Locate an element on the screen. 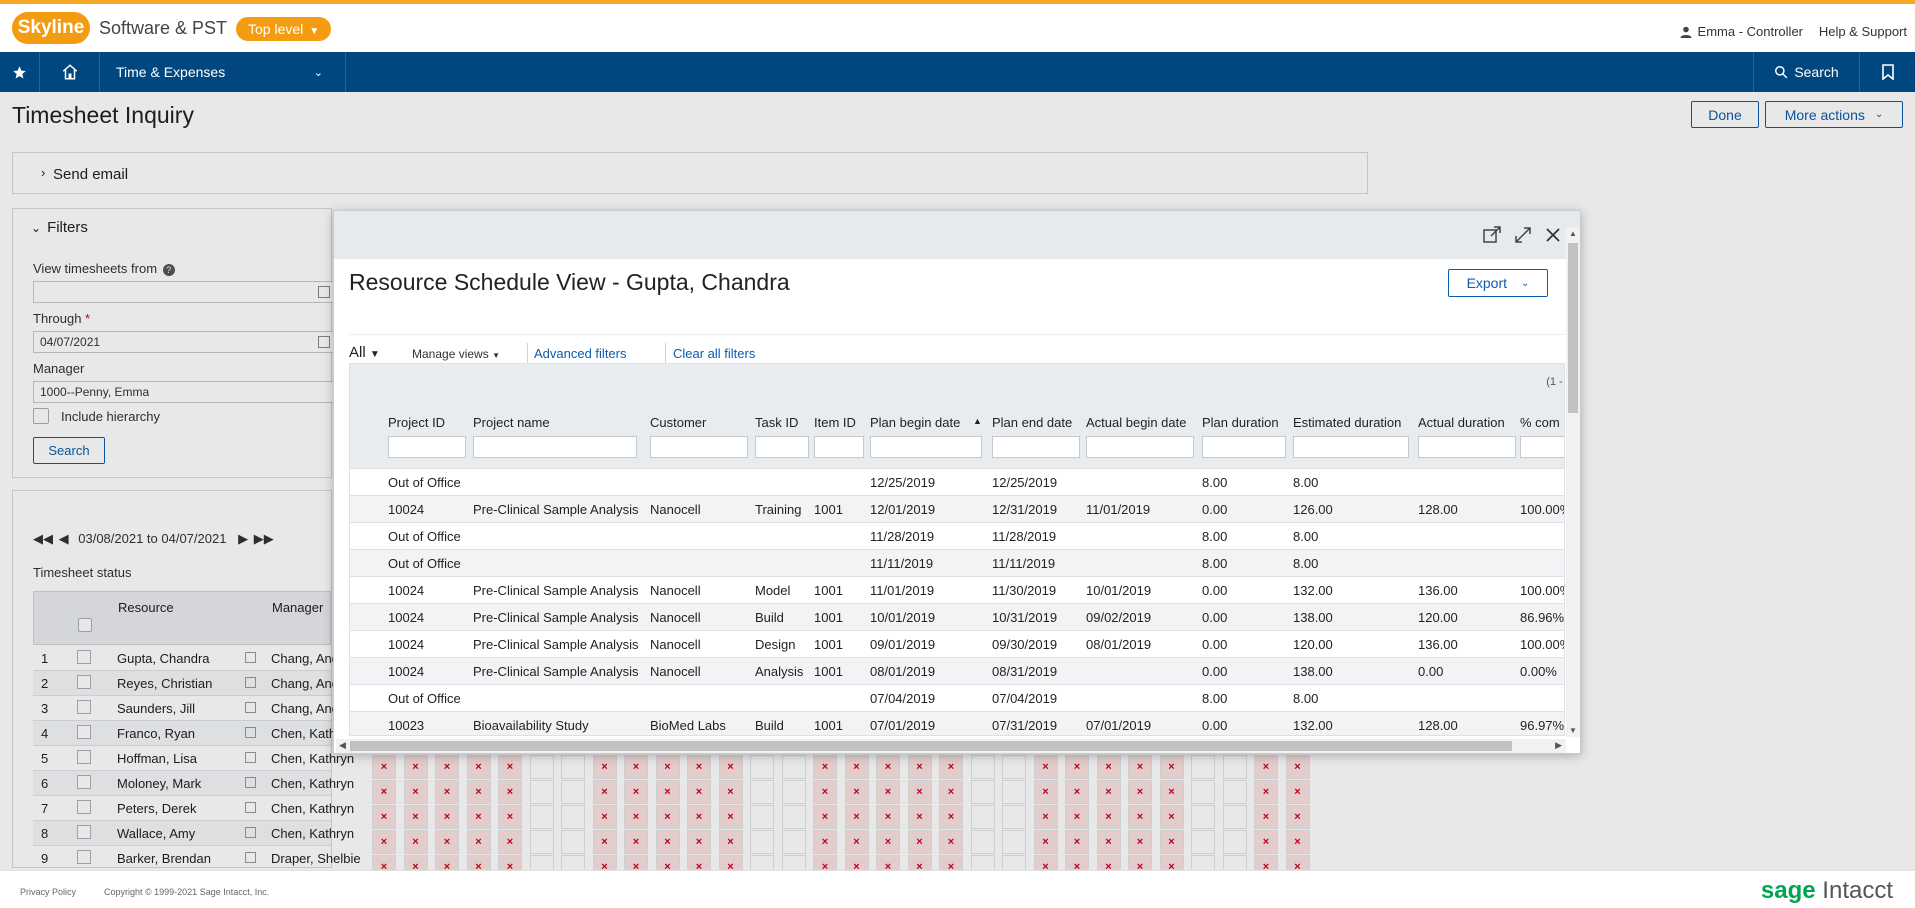 The width and height of the screenshot is (1915, 908). bookmark-button is located at coordinates (1887, 72).